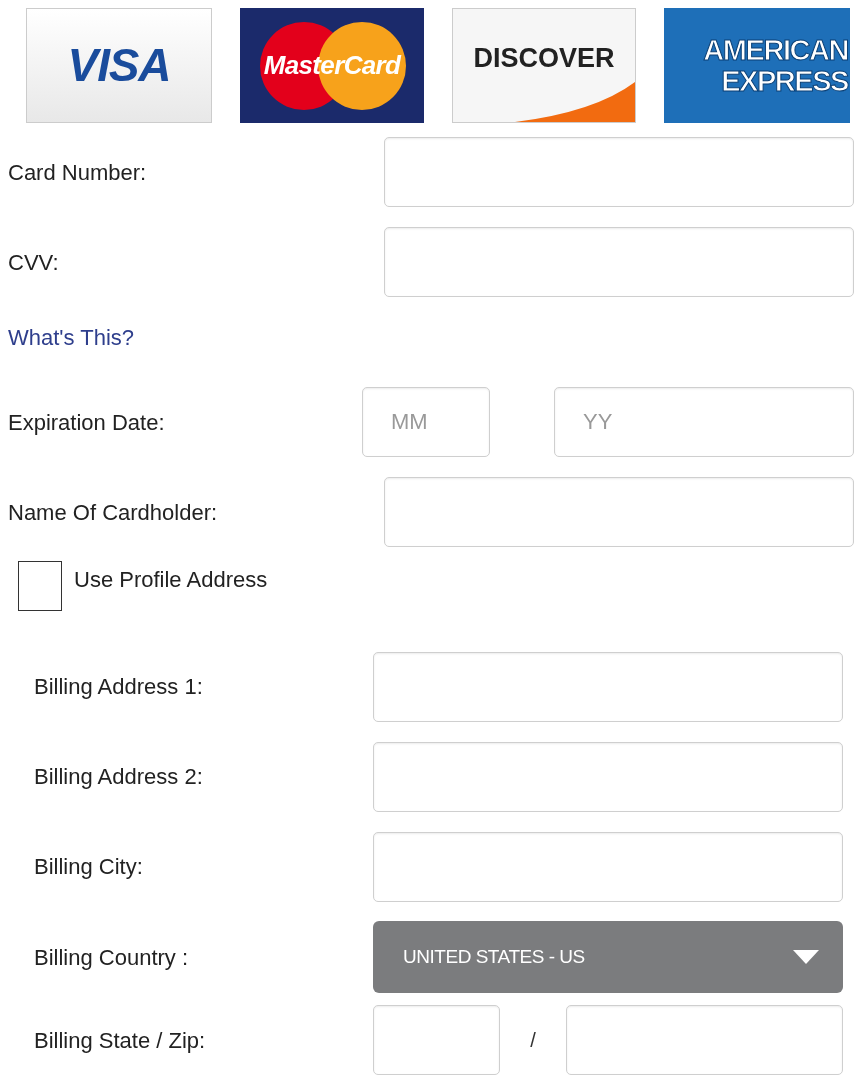  Describe the element at coordinates (40, 586) in the screenshot. I see `checkbox` at that location.